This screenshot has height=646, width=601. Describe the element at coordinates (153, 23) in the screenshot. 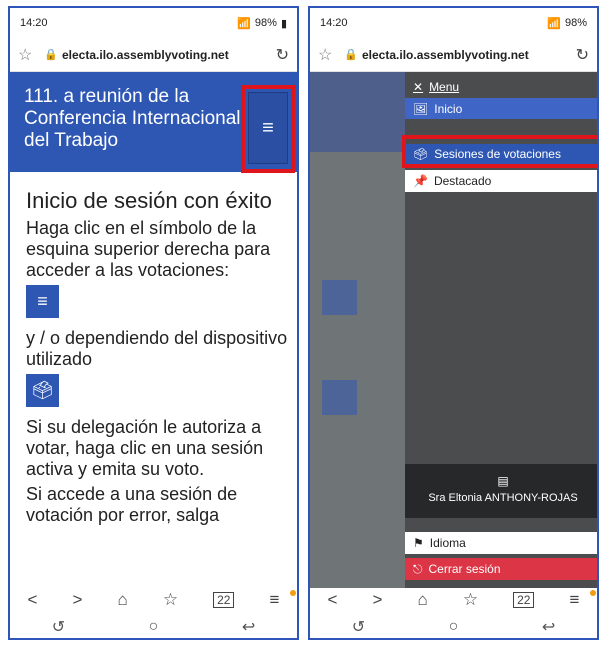

I see `status-bar: 14:20 📶 98% ▮` at that location.